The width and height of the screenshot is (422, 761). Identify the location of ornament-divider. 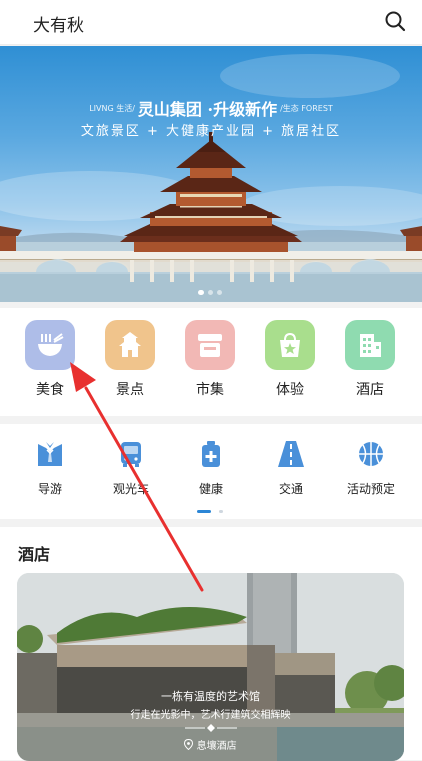
(211, 728).